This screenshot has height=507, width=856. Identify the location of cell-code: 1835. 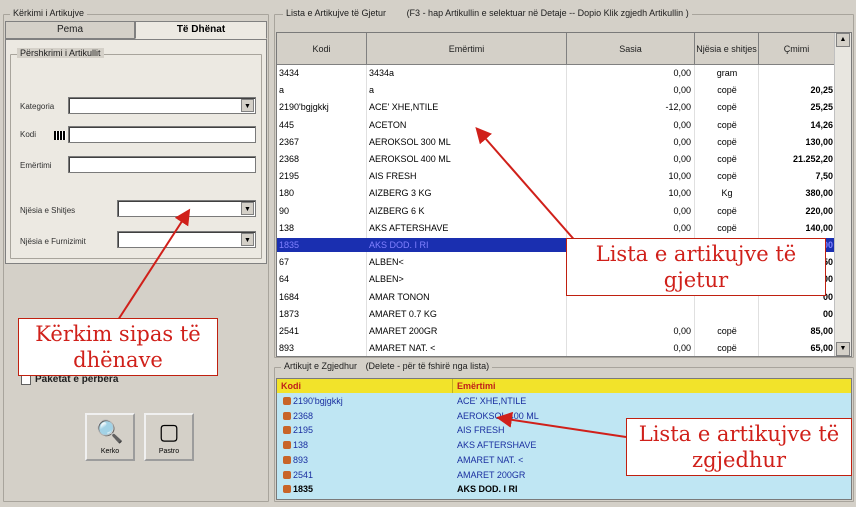
(368, 489).